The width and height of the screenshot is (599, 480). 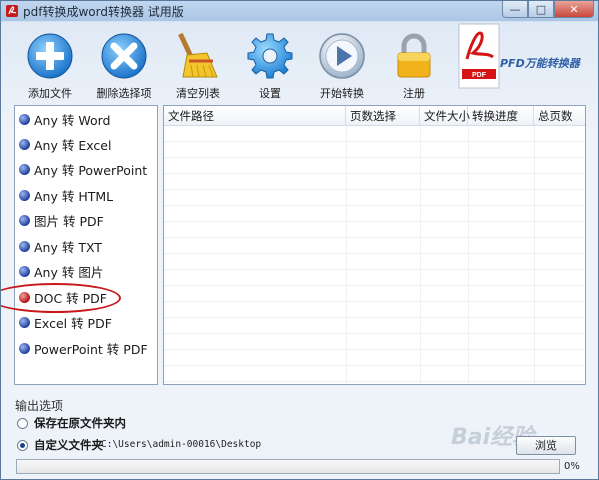 I want to click on conversion-item-label: Any 转 图片, so click(x=69, y=272).